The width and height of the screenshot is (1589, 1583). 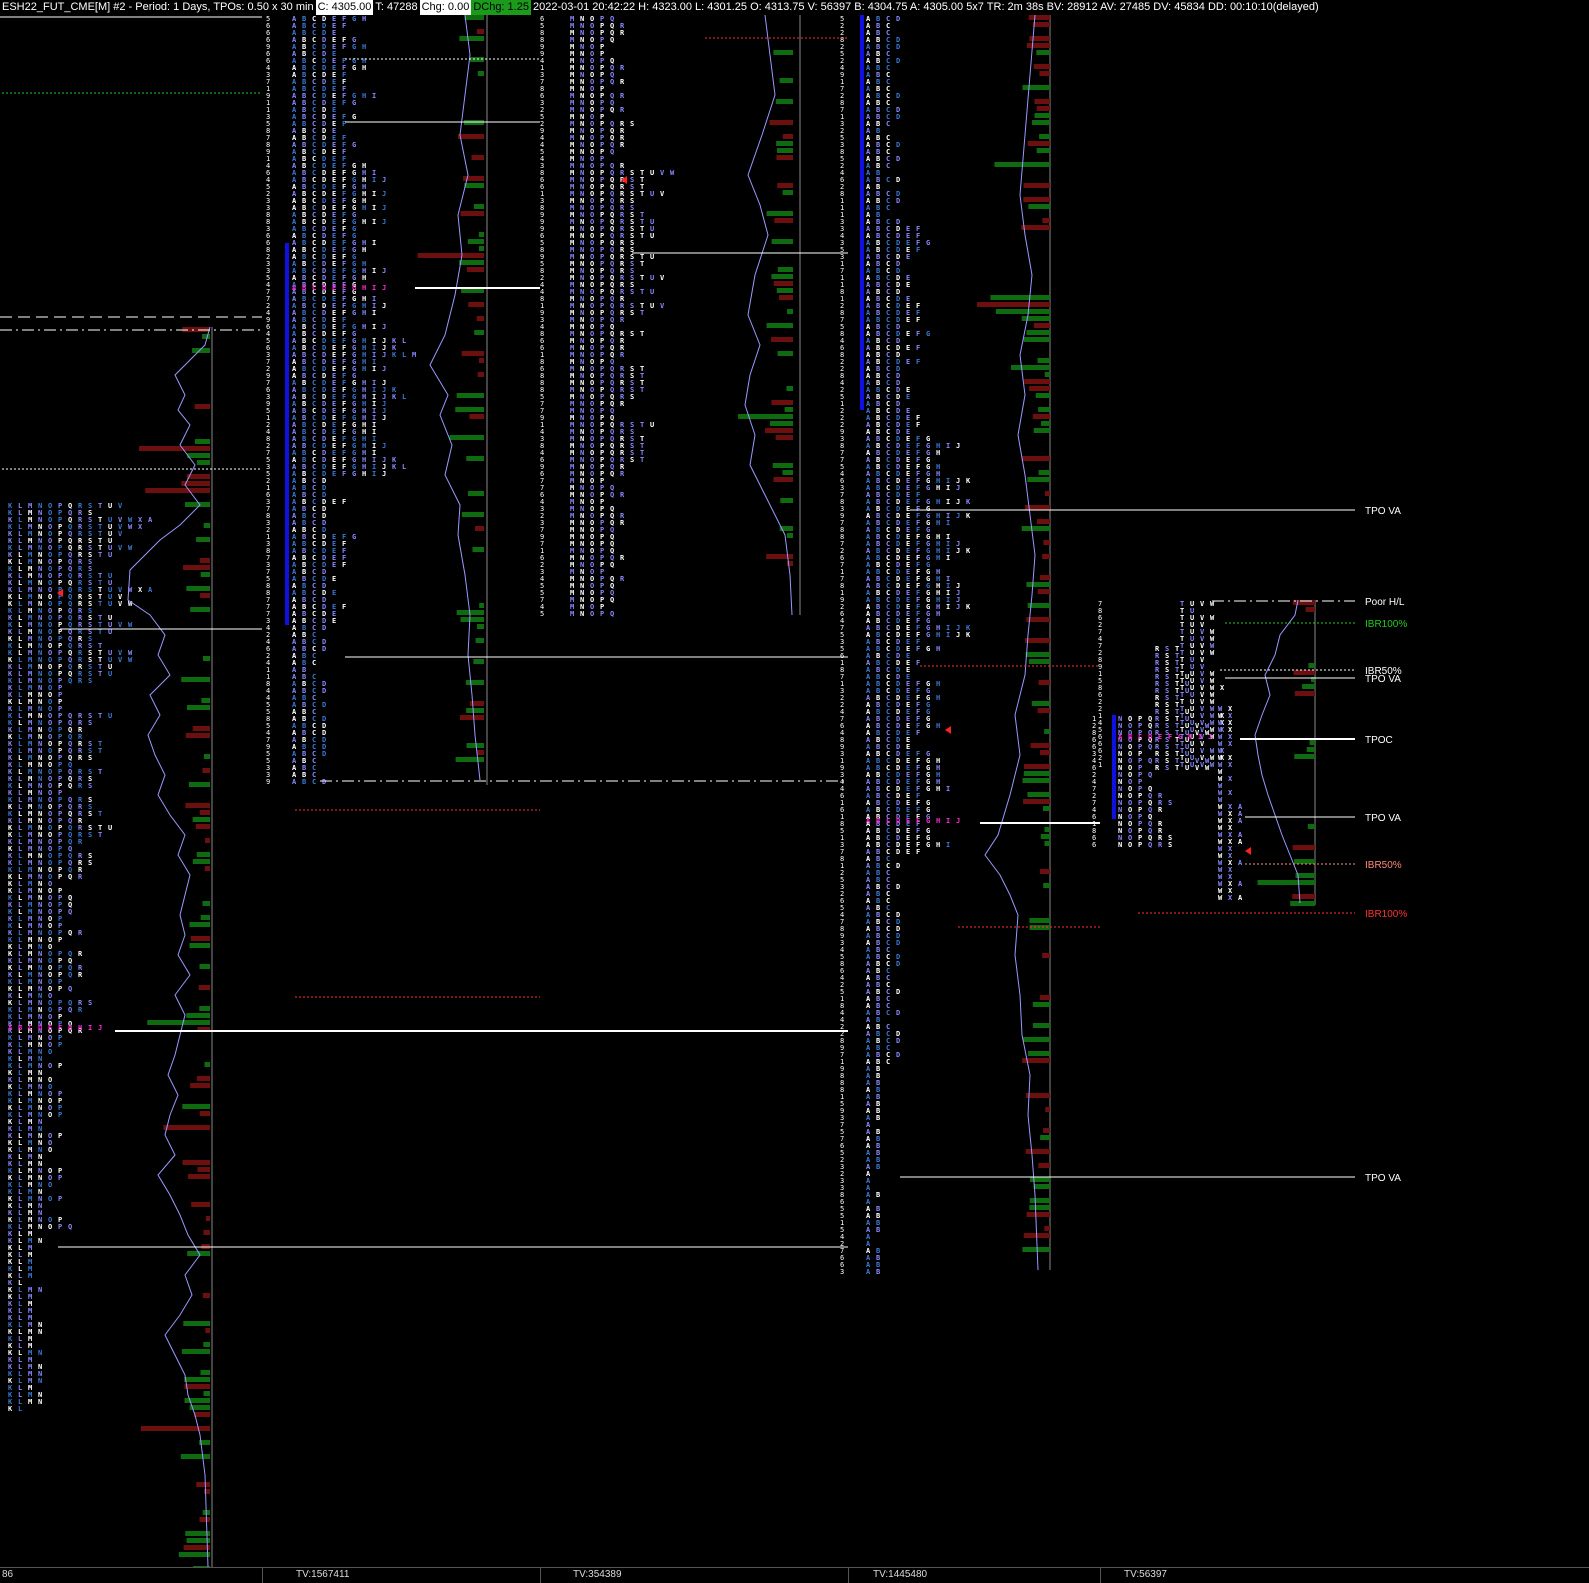 What do you see at coordinates (40, 1290) in the screenshot?
I see `tpo-letter: N` at bounding box center [40, 1290].